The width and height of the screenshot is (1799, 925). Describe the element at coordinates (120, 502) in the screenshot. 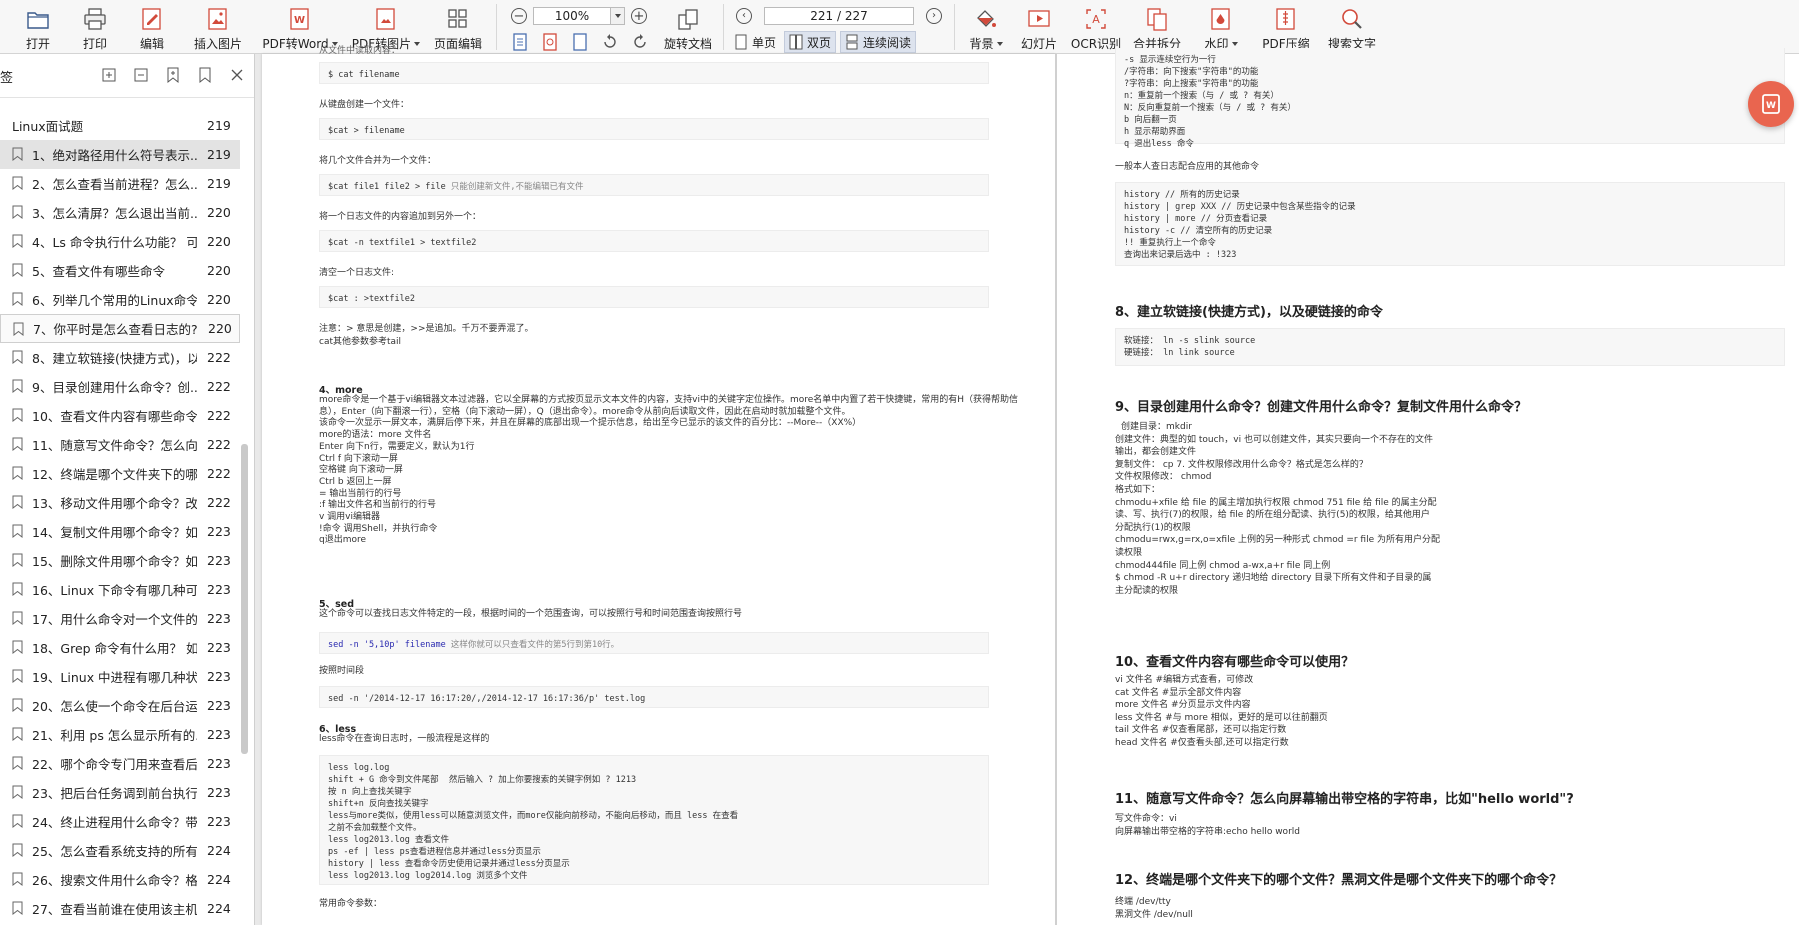

I see `bookmark-item: 13、移动文件用哪个命令？改... 222` at that location.